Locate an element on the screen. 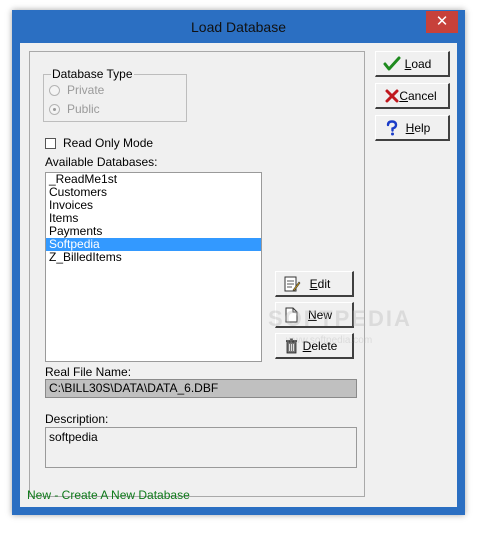 The height and width of the screenshot is (533, 484). help-label-rest: elp is located at coordinates (422, 127).